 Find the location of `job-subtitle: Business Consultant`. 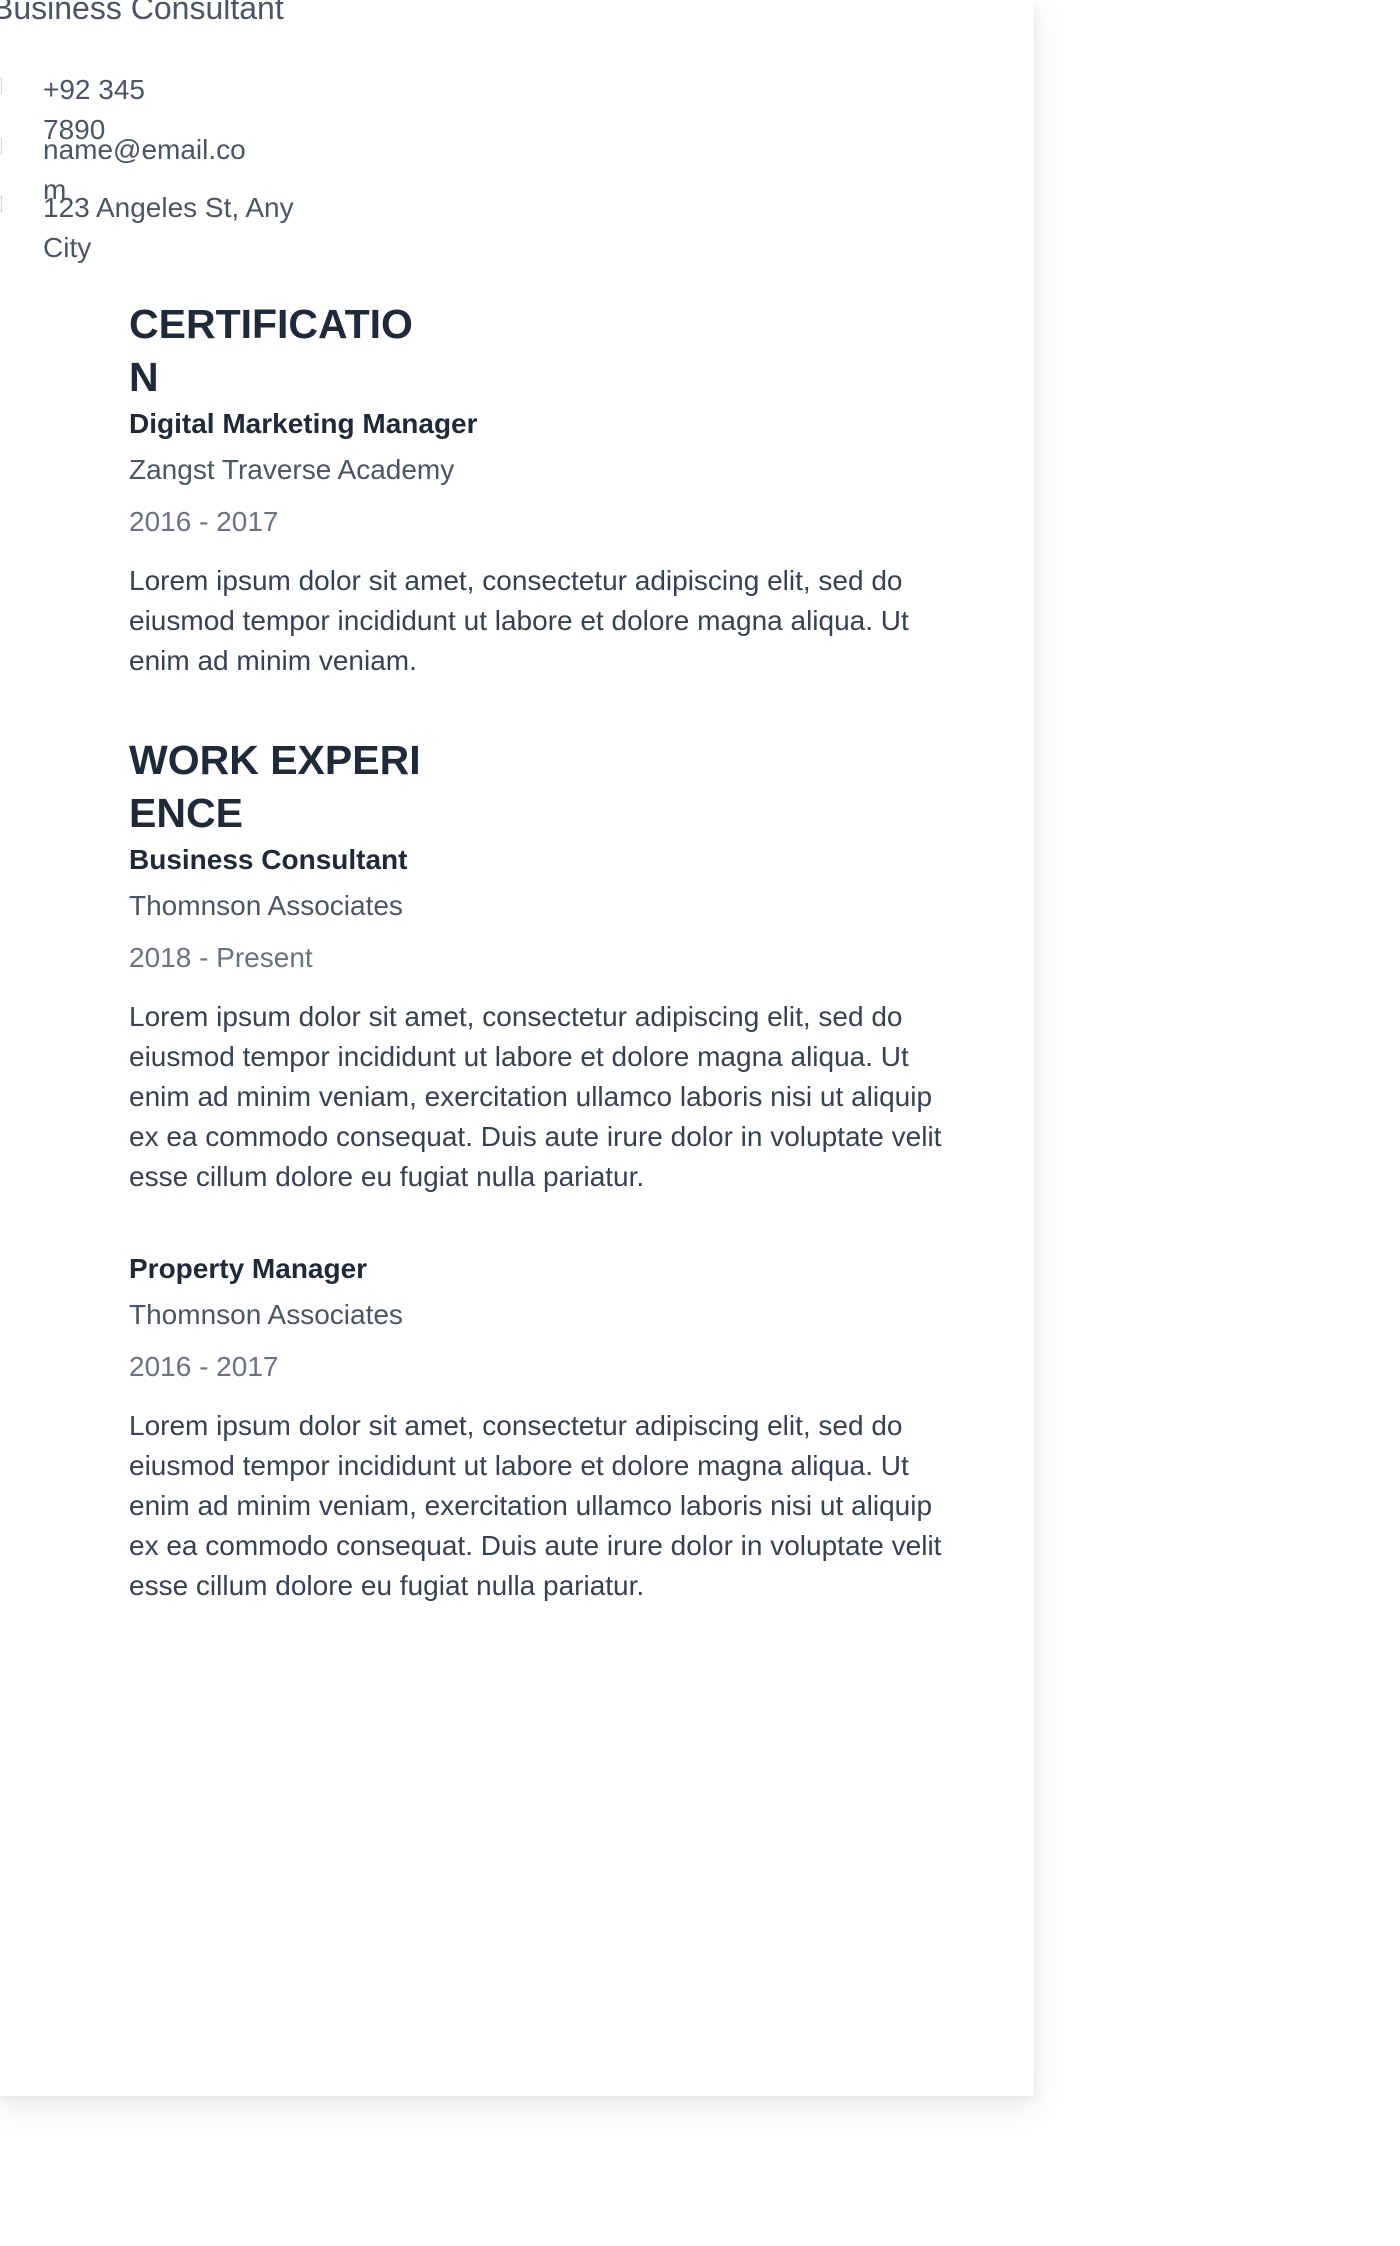

job-subtitle: Business Consultant is located at coordinates (142, 13).